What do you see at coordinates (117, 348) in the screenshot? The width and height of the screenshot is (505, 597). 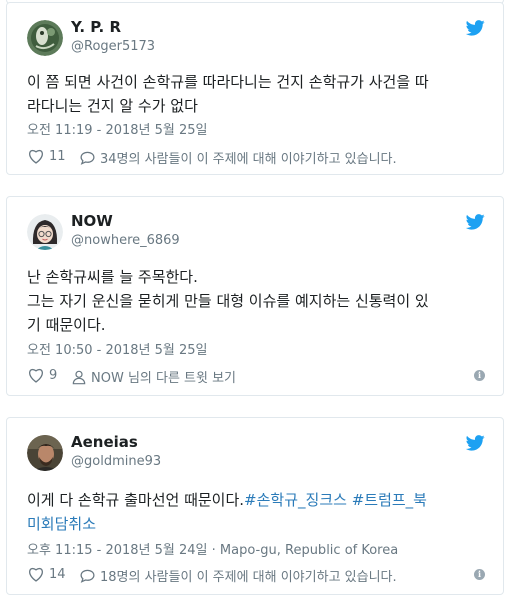 I see `timestamp-link: 오전 10:50 - 2018년 5월 25일` at bounding box center [117, 348].